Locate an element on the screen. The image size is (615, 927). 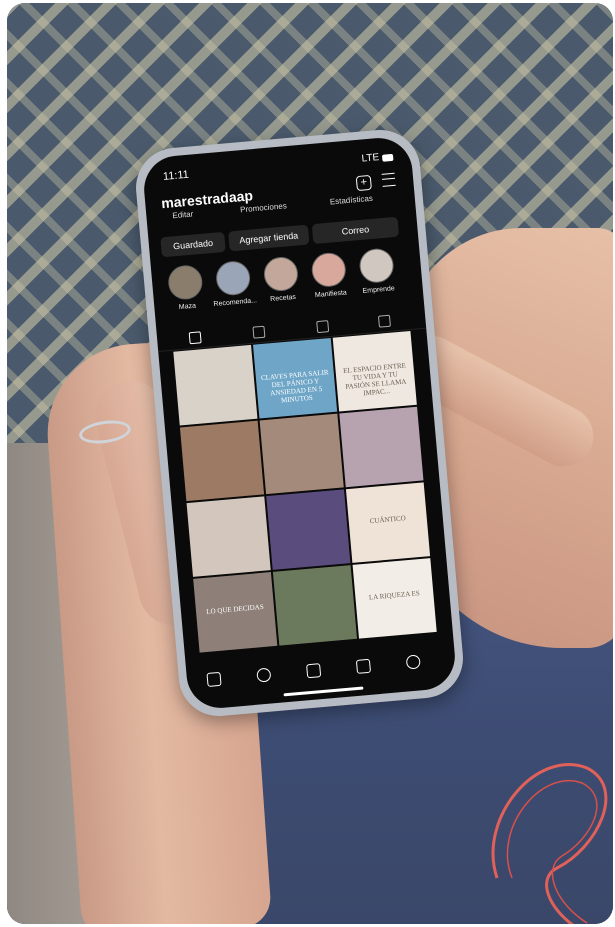
home-indicator is located at coordinates (323, 691).